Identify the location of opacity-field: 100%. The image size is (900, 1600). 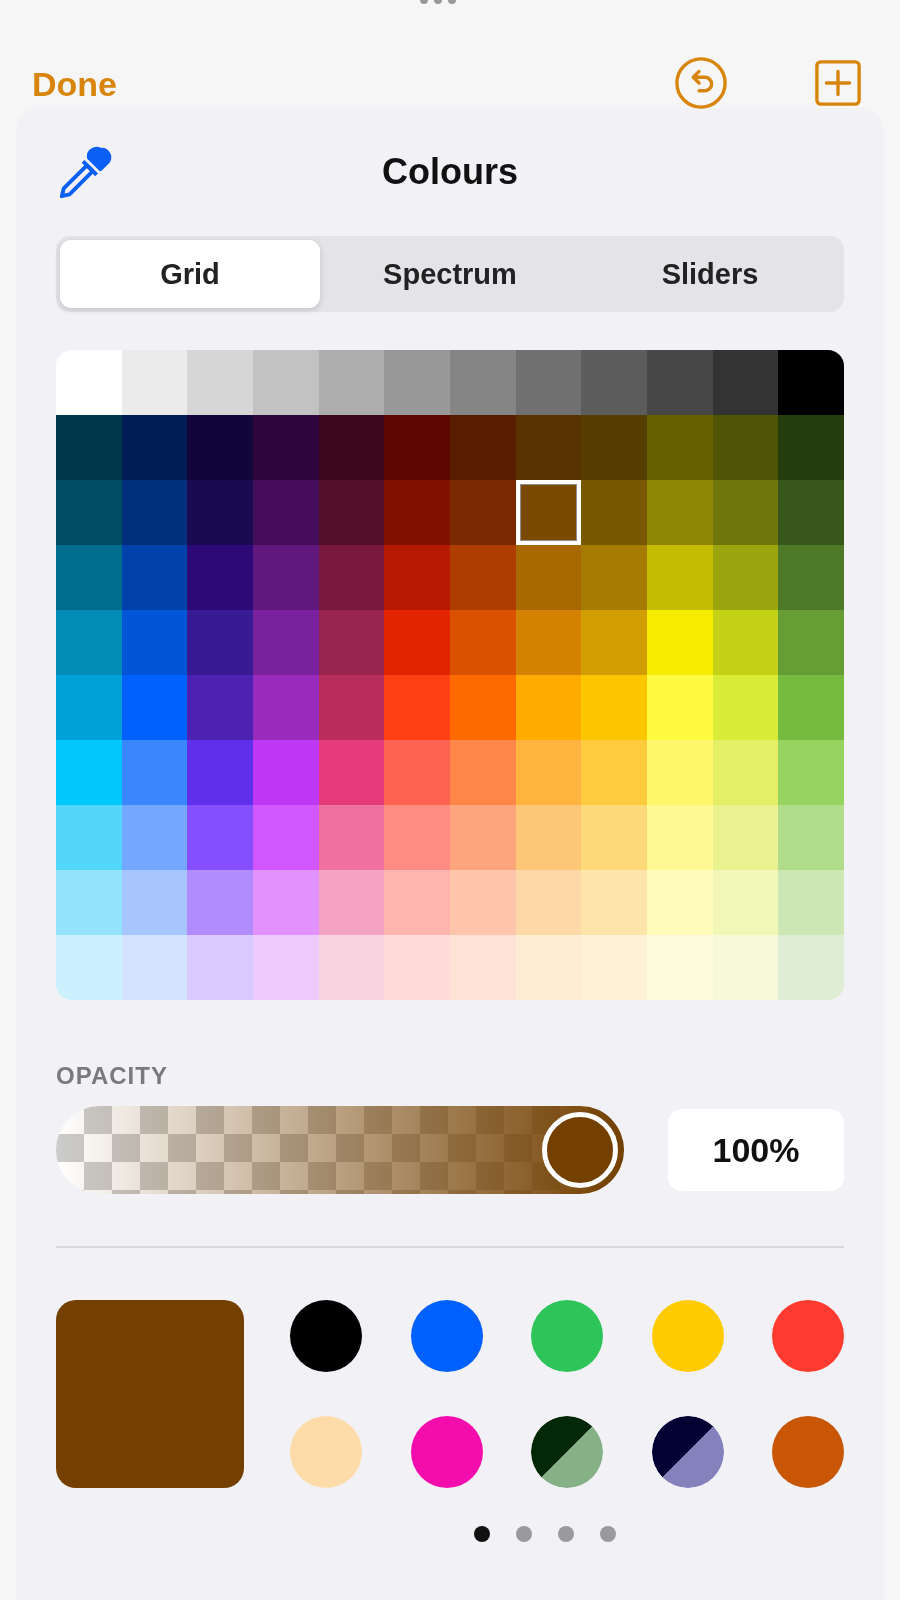
(756, 1150).